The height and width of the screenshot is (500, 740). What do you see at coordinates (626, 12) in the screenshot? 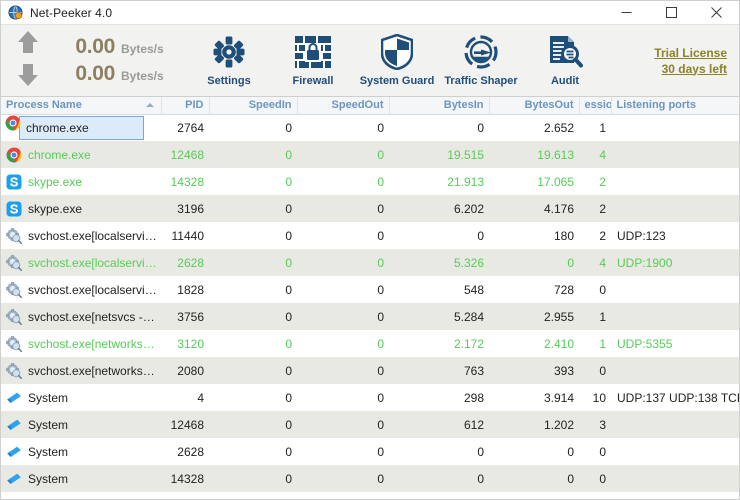
I see `minimize-button` at bounding box center [626, 12].